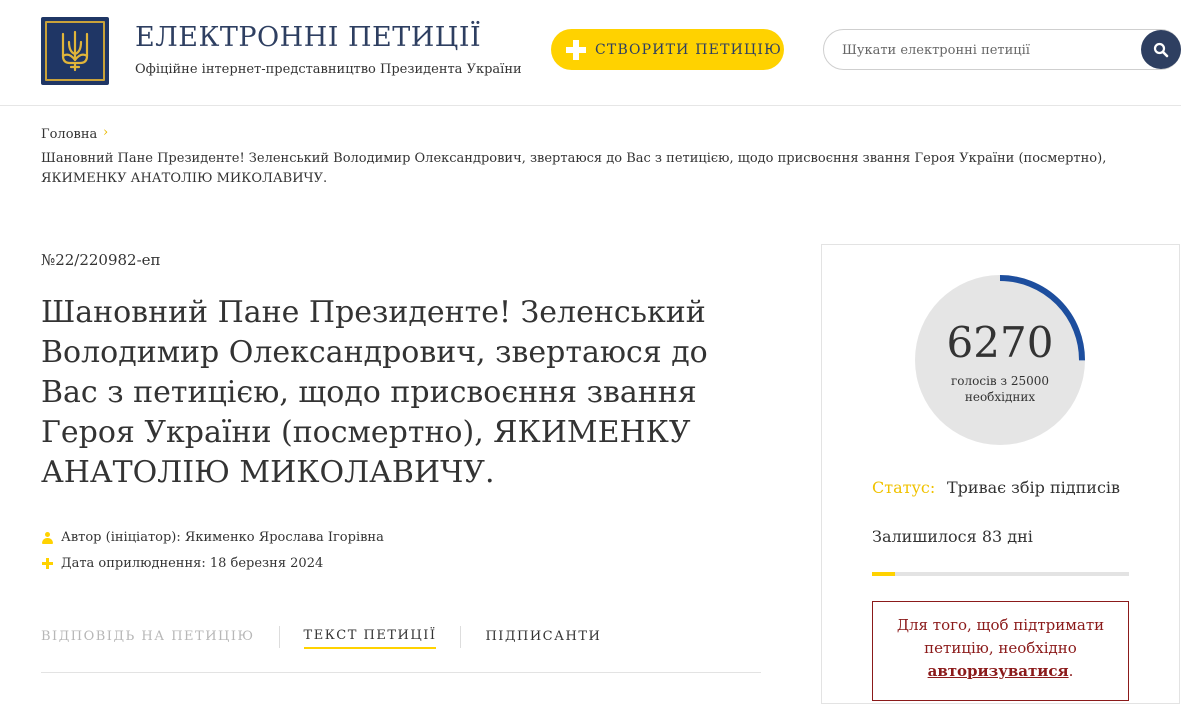 The width and height of the screenshot is (1181, 704). I want to click on create-petition-label: СТВОРИТИ ПЕТИЦІЮ, so click(689, 49).